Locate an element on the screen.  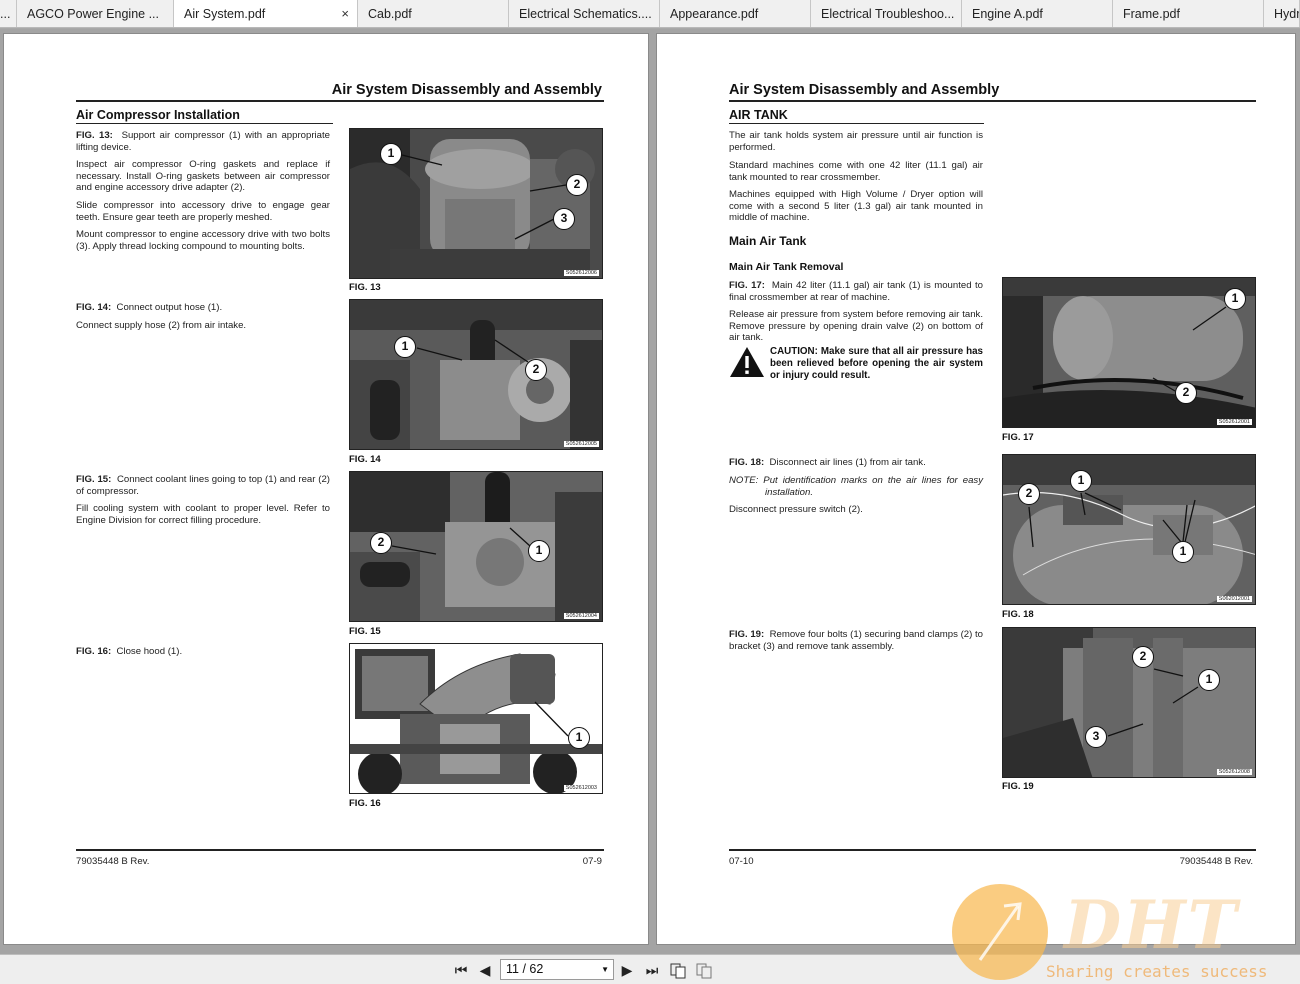
fig-ref: FIG. 15: is located at coordinates (94, 479).